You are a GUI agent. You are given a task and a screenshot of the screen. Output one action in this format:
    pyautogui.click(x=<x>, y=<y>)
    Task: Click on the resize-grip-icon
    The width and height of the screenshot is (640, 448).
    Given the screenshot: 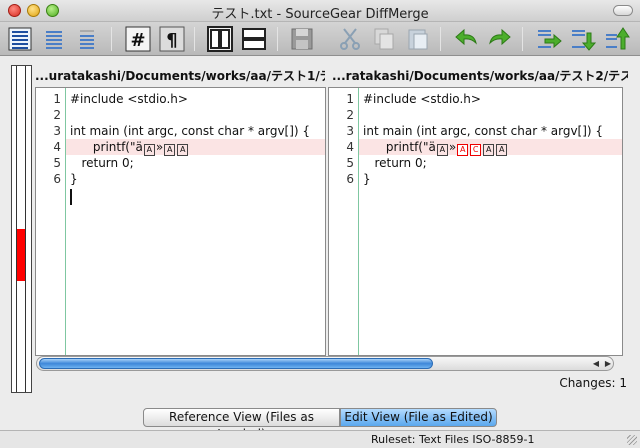 What is the action you would take?
    pyautogui.click(x=632, y=440)
    